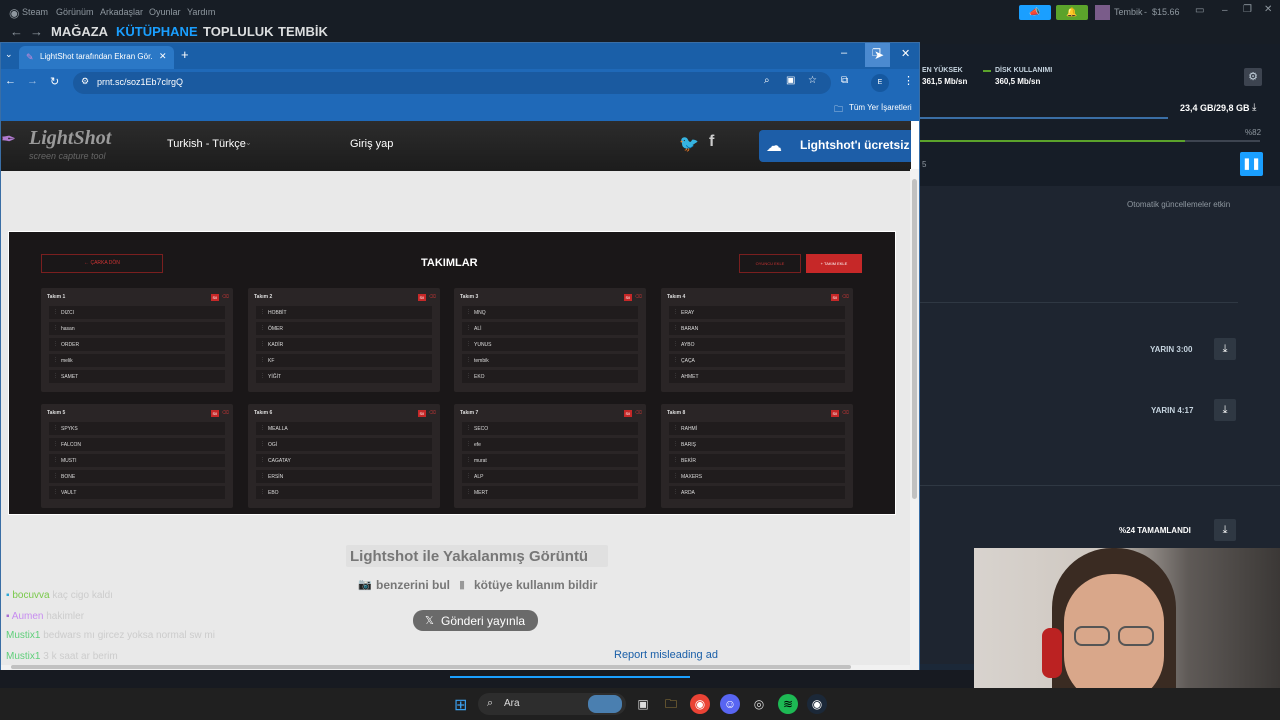 The image size is (1280, 720). I want to click on task-view-icon: ▣, so click(643, 704).